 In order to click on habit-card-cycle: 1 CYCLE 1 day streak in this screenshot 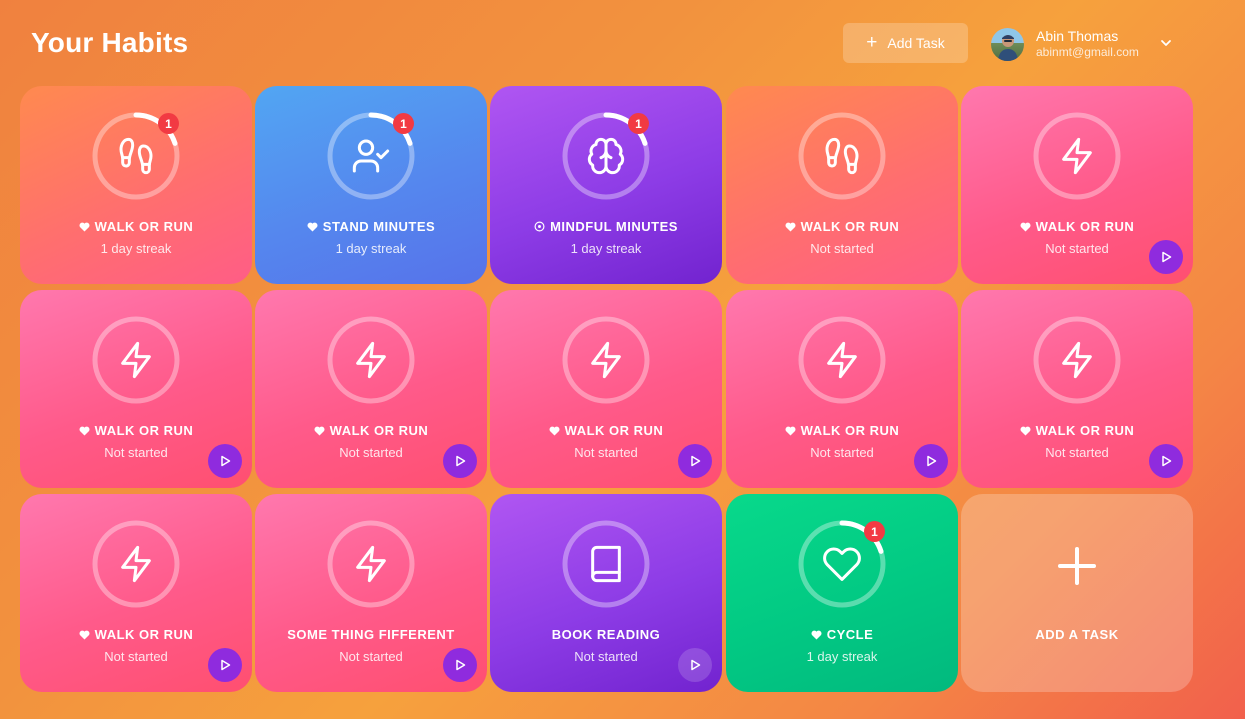, I will do `click(842, 593)`.